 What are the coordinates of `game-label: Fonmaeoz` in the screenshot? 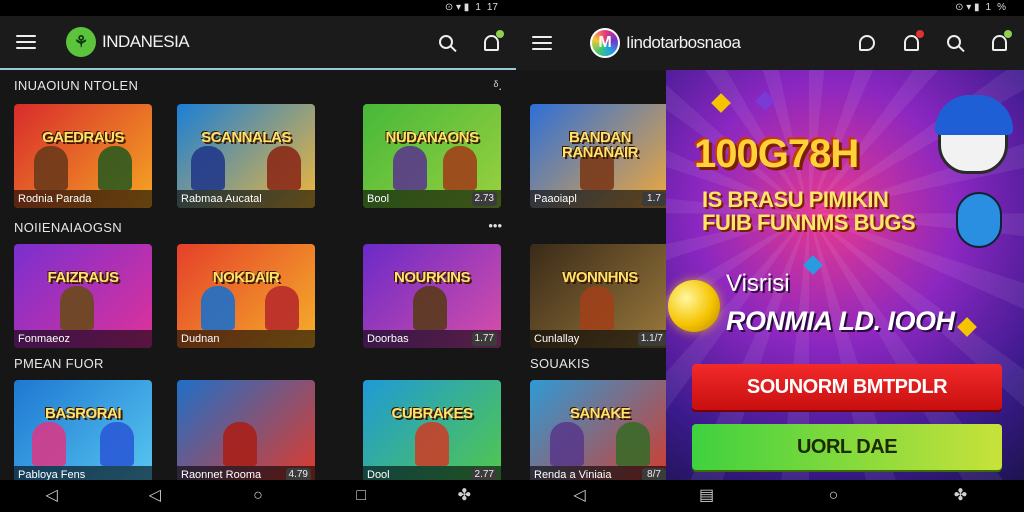 It's located at (83, 339).